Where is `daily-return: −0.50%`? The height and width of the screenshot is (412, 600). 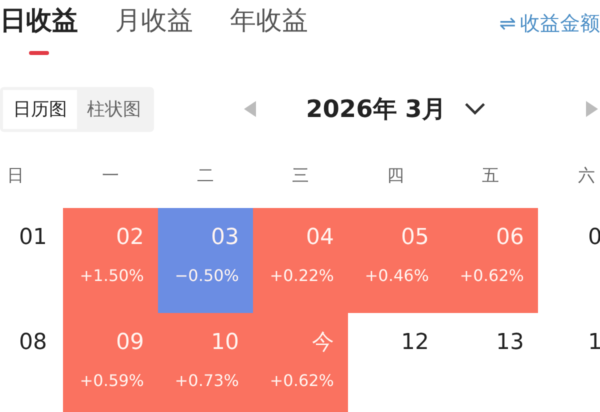
daily-return: −0.50% is located at coordinates (206, 276).